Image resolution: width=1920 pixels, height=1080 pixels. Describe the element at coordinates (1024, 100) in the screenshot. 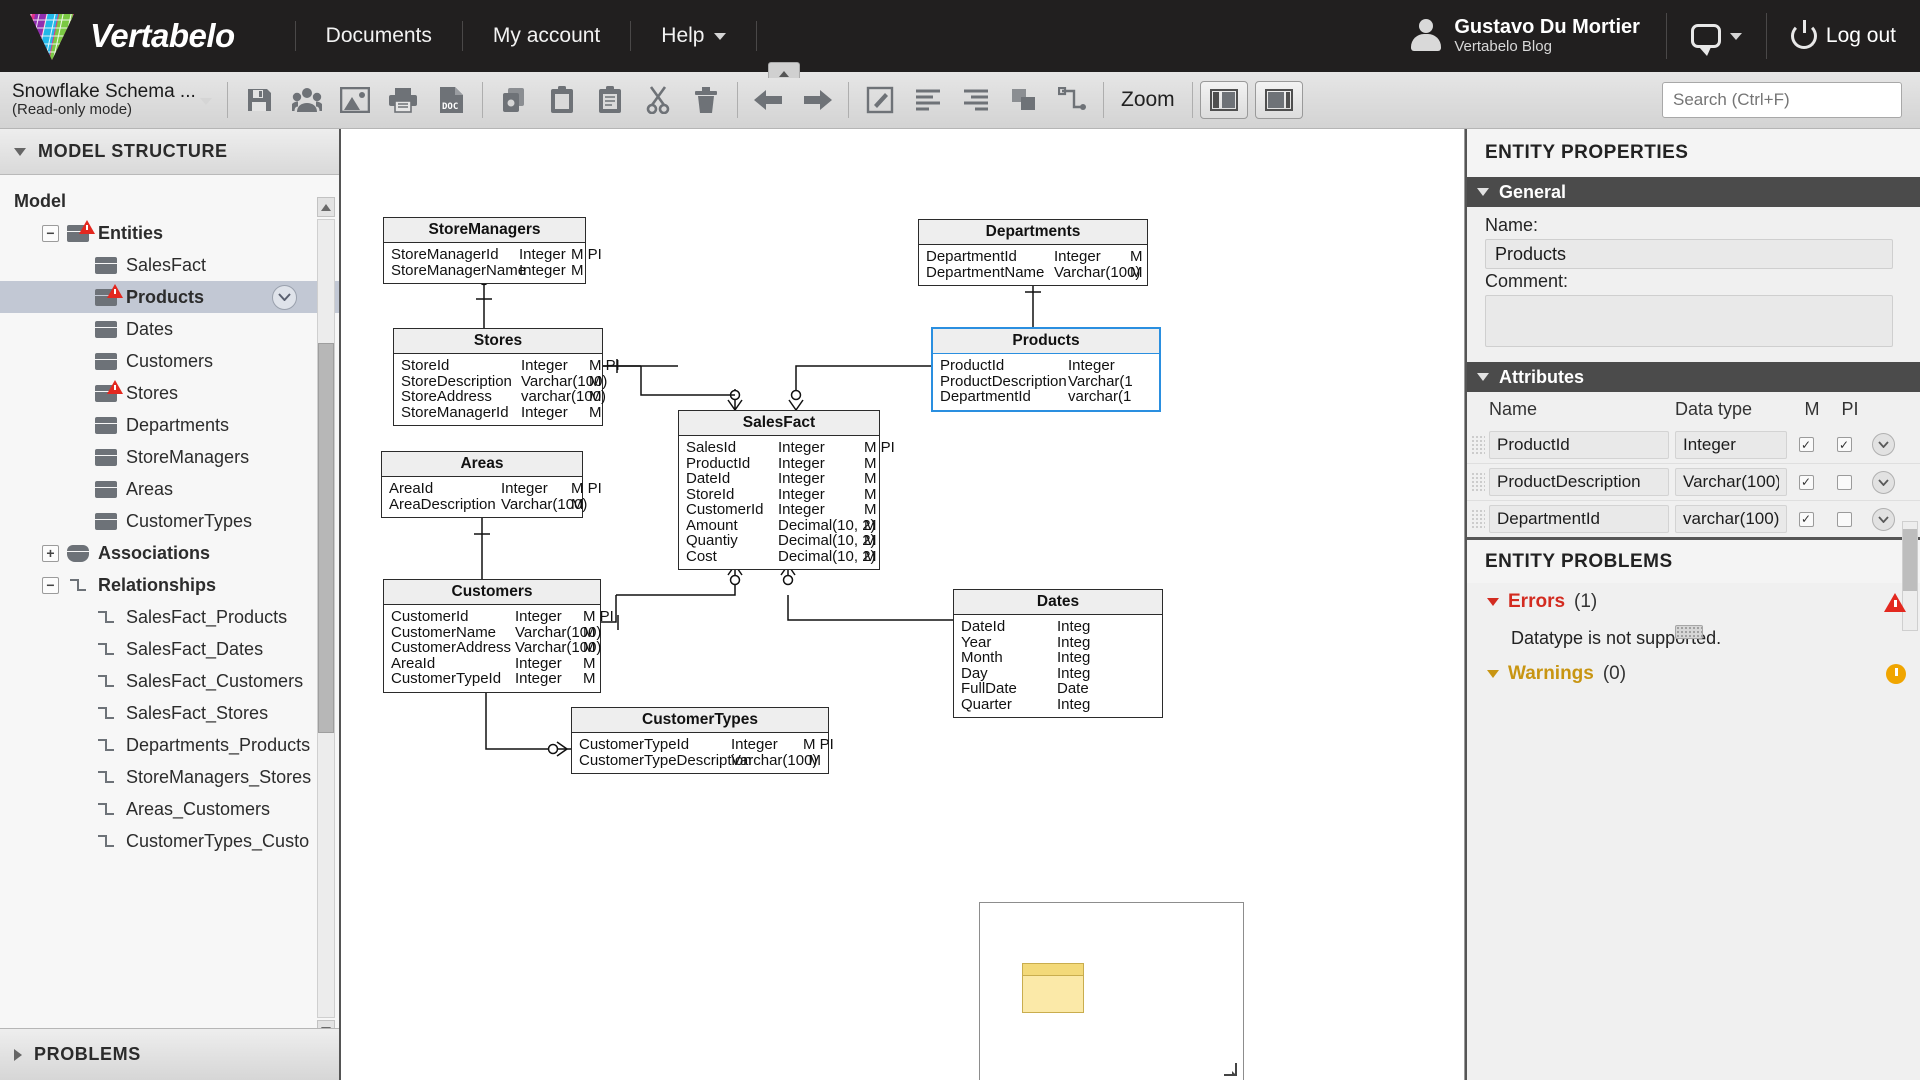

I see `arrange-layers-button` at that location.